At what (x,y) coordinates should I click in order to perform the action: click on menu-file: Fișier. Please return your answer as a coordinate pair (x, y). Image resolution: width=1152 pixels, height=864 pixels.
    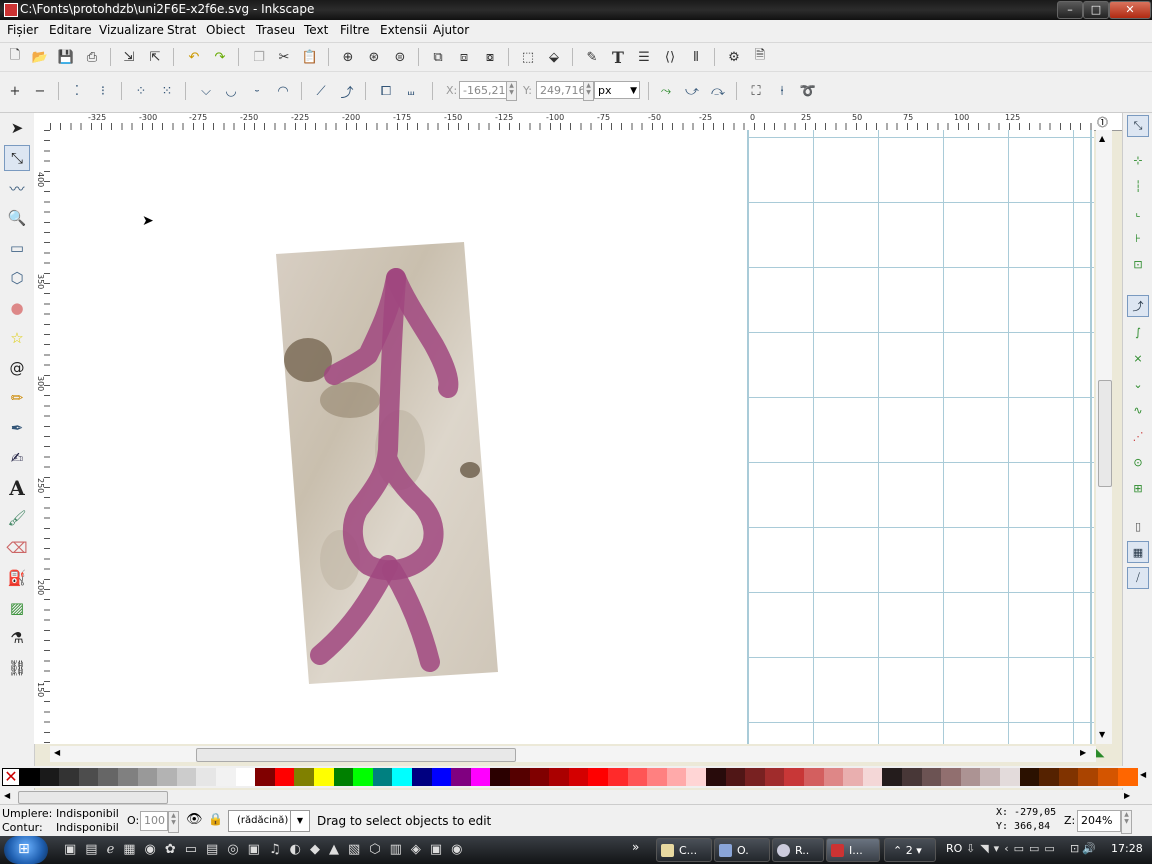
    Looking at the image, I should click on (22, 30).